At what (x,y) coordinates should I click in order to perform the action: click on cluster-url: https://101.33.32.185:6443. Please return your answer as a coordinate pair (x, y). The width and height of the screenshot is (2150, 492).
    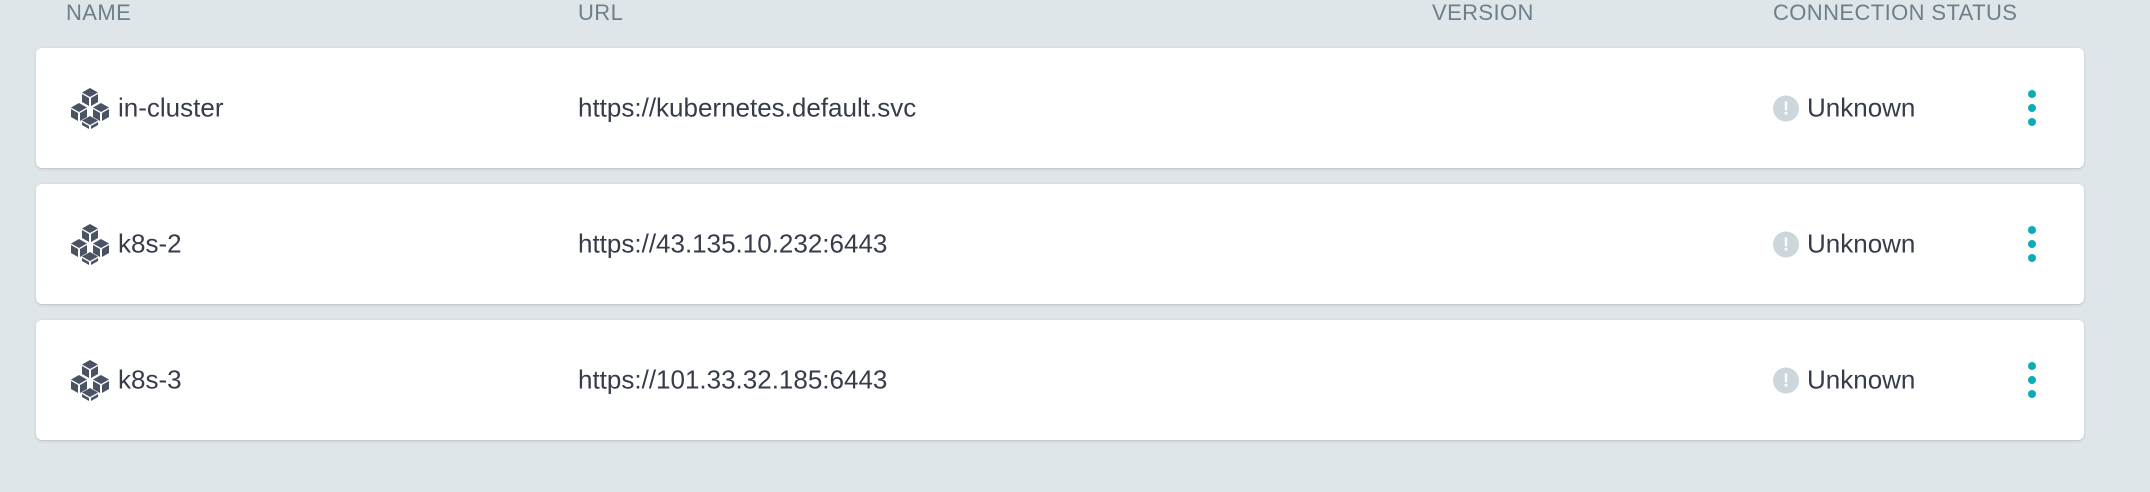
    Looking at the image, I should click on (733, 379).